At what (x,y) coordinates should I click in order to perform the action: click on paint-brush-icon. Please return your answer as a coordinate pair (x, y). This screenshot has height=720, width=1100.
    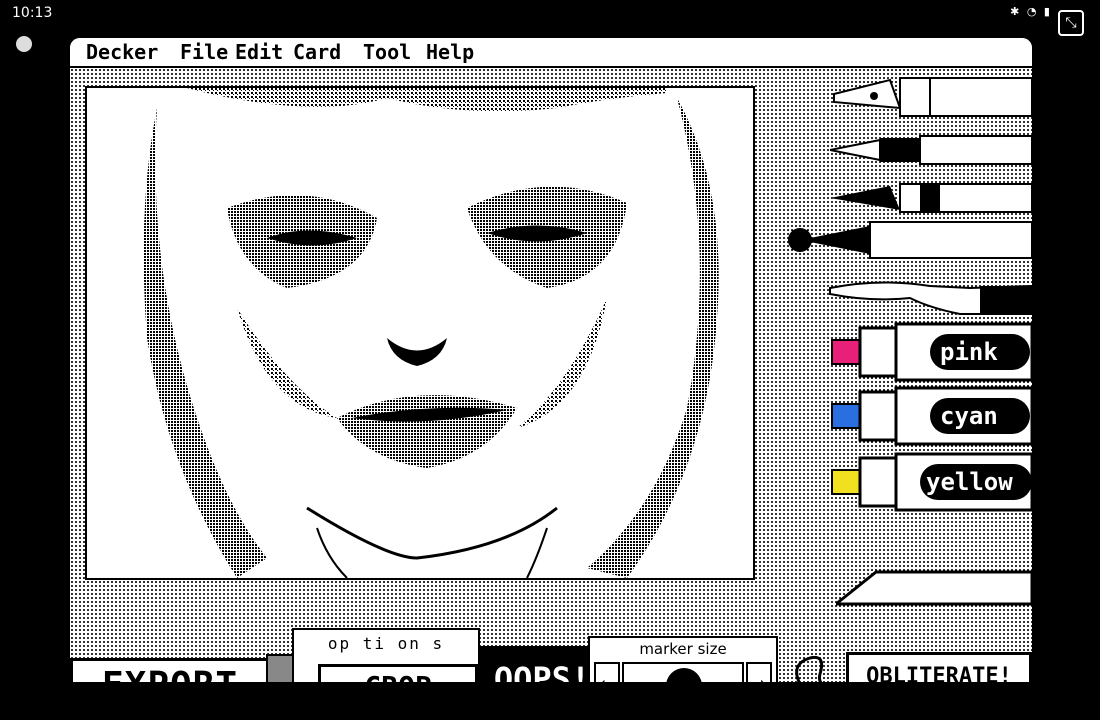
    Looking at the image, I should click on (906, 241).